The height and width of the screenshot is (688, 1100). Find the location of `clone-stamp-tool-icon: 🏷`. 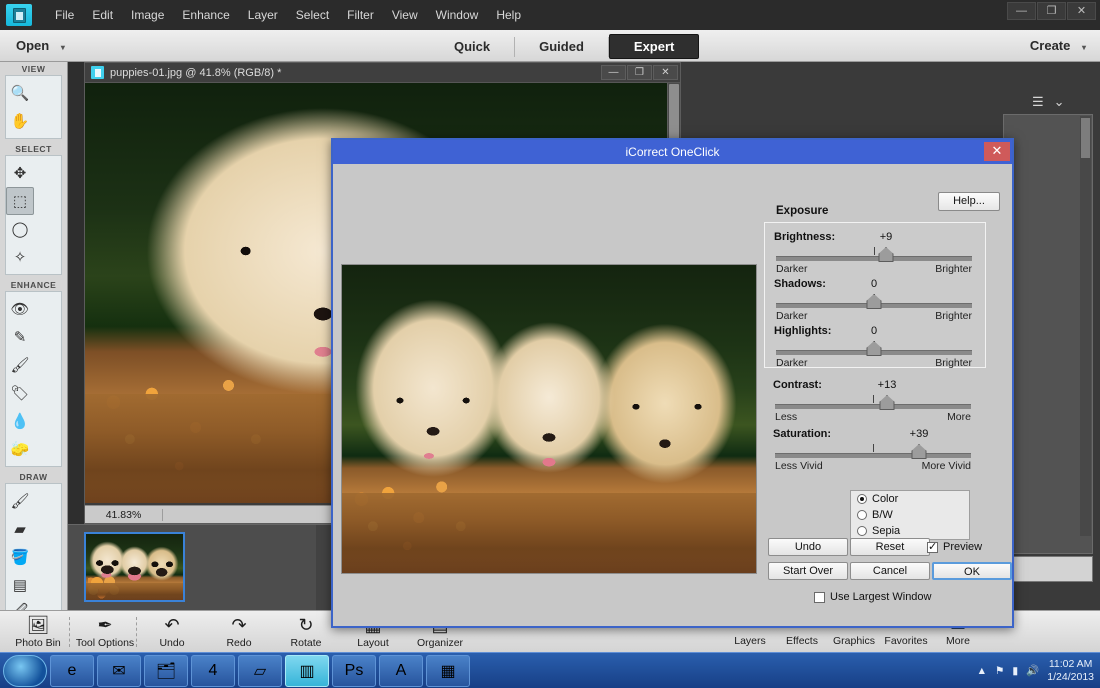

clone-stamp-tool-icon: 🏷 is located at coordinates (20, 393).